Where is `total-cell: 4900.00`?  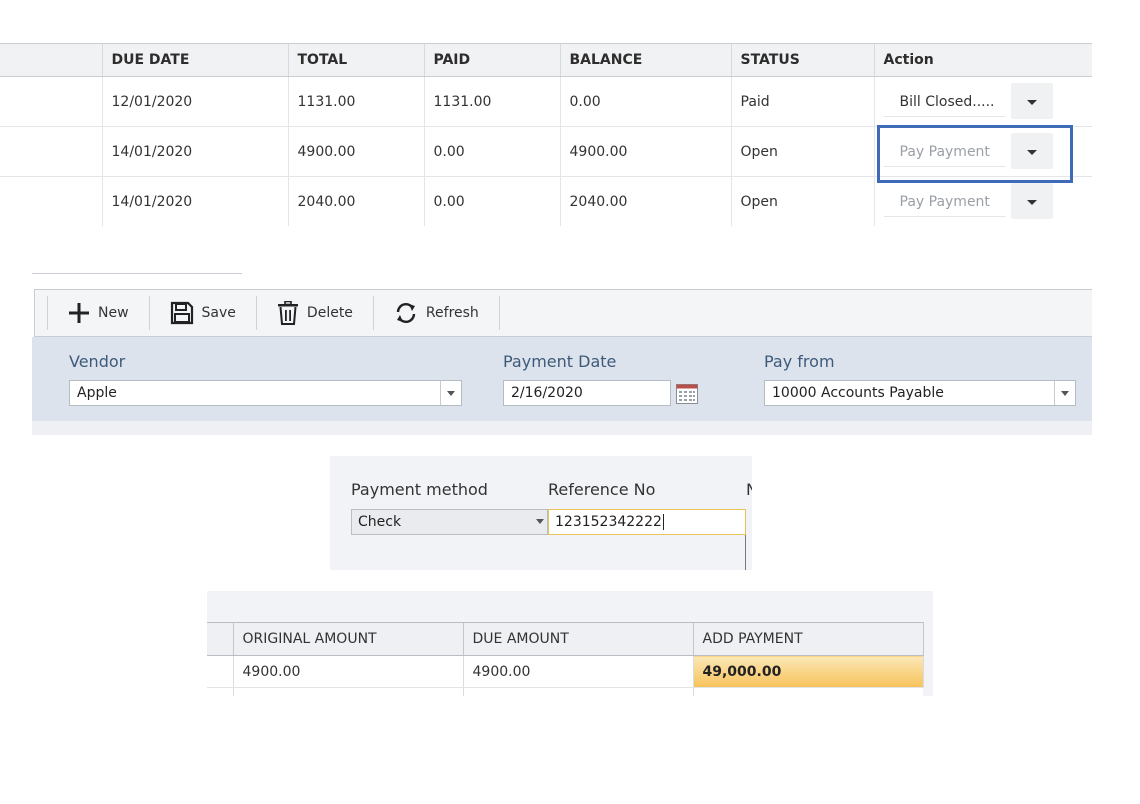
total-cell: 4900.00 is located at coordinates (355, 151).